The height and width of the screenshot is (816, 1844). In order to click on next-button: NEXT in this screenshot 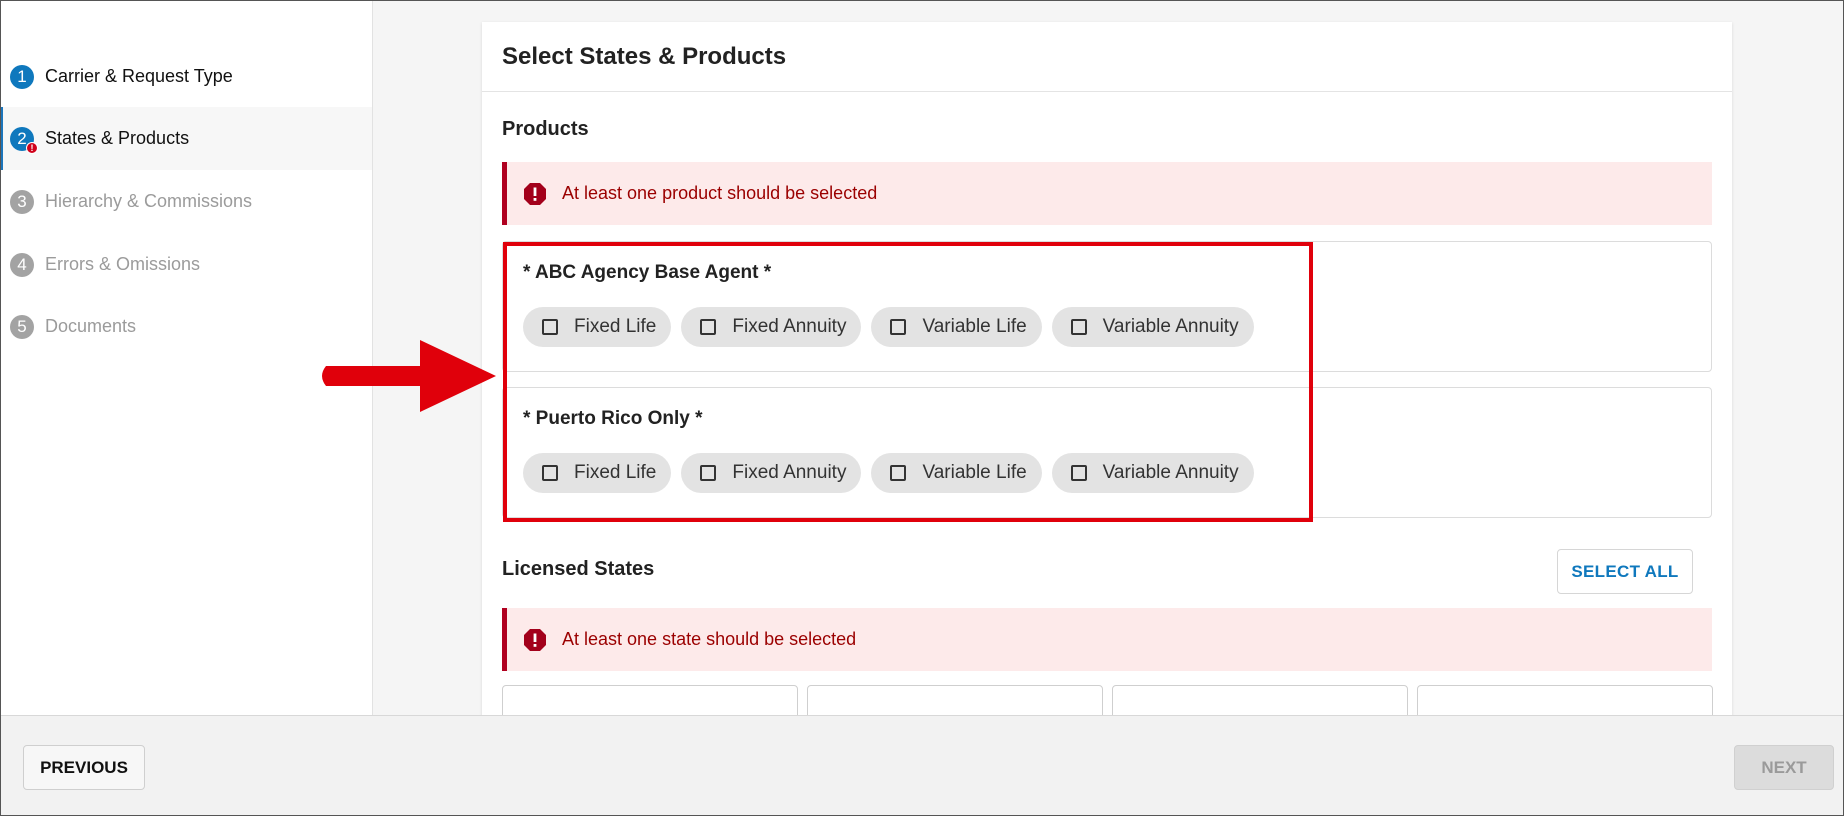, I will do `click(1784, 767)`.